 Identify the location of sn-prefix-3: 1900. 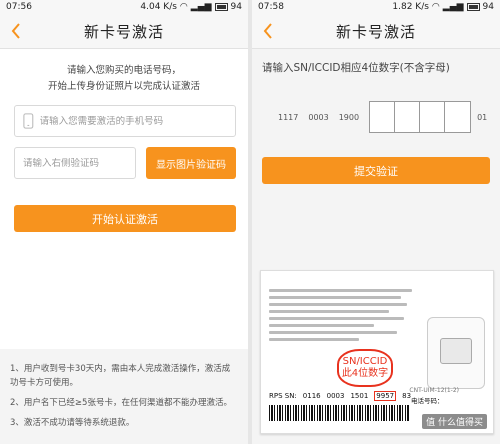
(349, 117).